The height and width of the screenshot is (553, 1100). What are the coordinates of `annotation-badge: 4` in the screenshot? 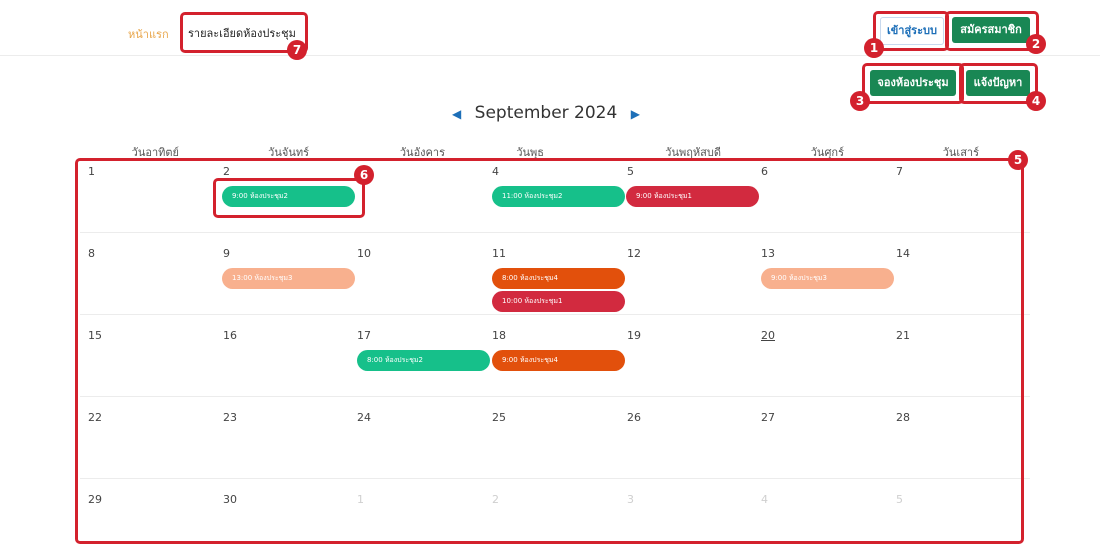 It's located at (1036, 101).